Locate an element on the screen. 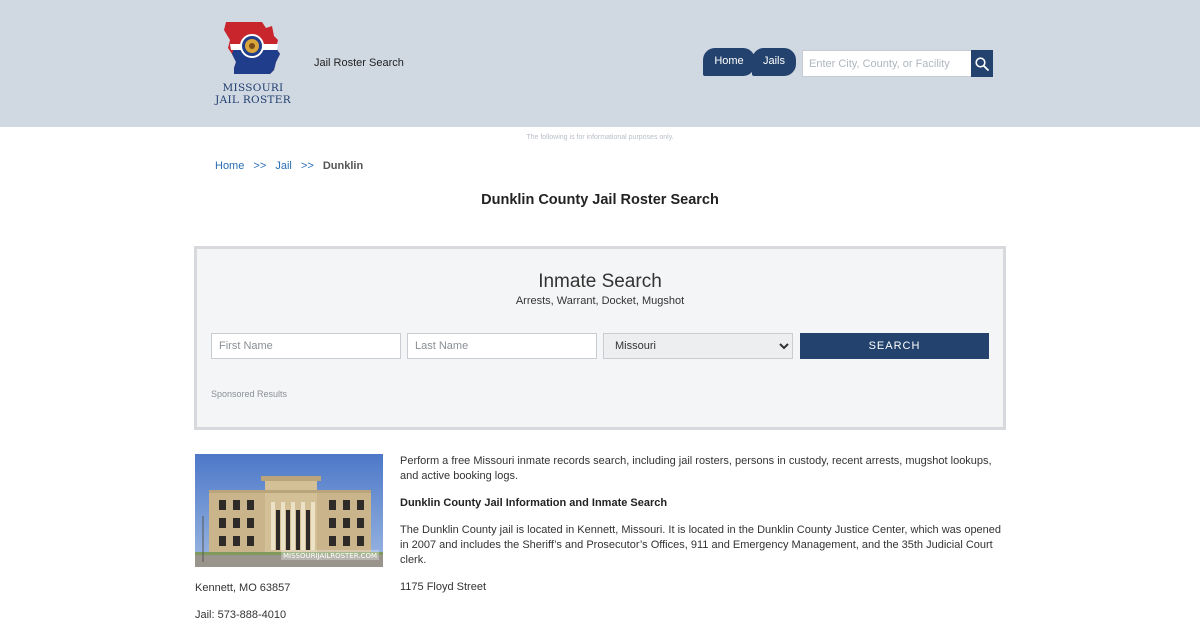 The height and width of the screenshot is (621, 1200). magnifier-icon is located at coordinates (982, 63).